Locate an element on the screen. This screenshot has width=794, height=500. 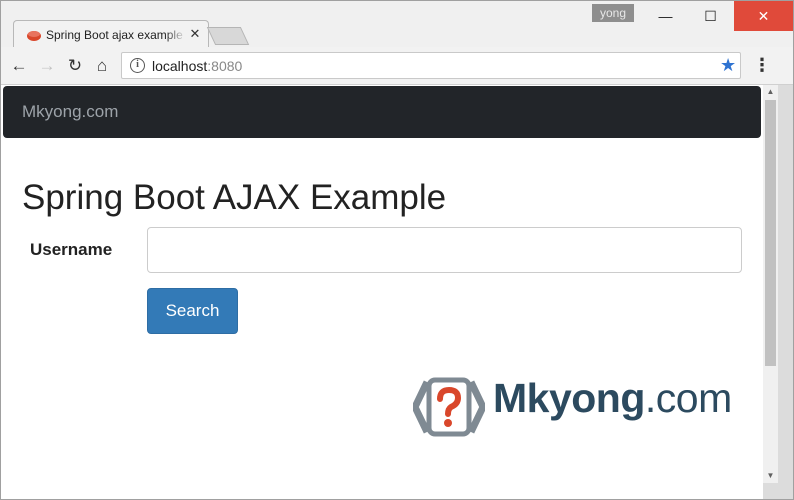
reload-icon: ↻ is located at coordinates (75, 66).